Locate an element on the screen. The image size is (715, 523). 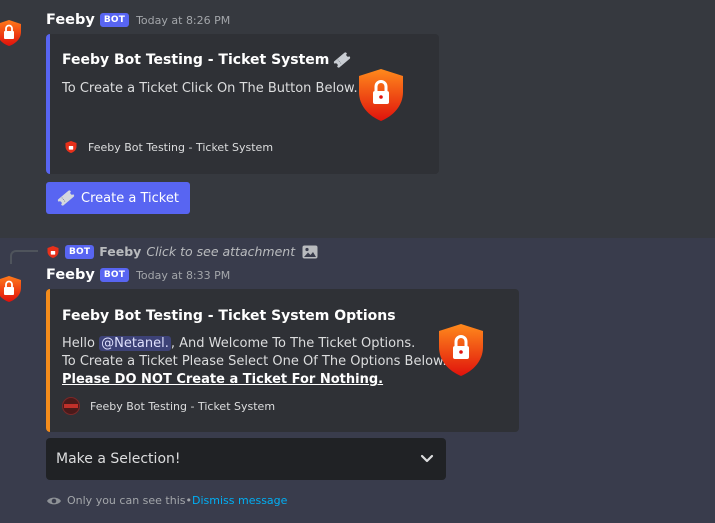
user-mention: @Netanel. is located at coordinates (135, 343).